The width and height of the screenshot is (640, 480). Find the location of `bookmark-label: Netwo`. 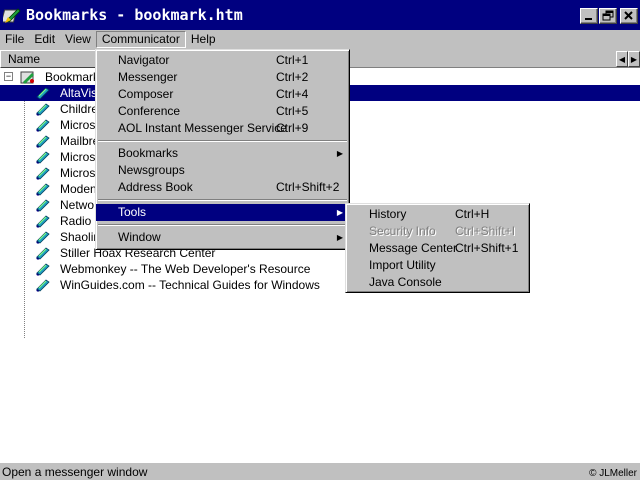

bookmark-label: Netwo is located at coordinates (77, 205).